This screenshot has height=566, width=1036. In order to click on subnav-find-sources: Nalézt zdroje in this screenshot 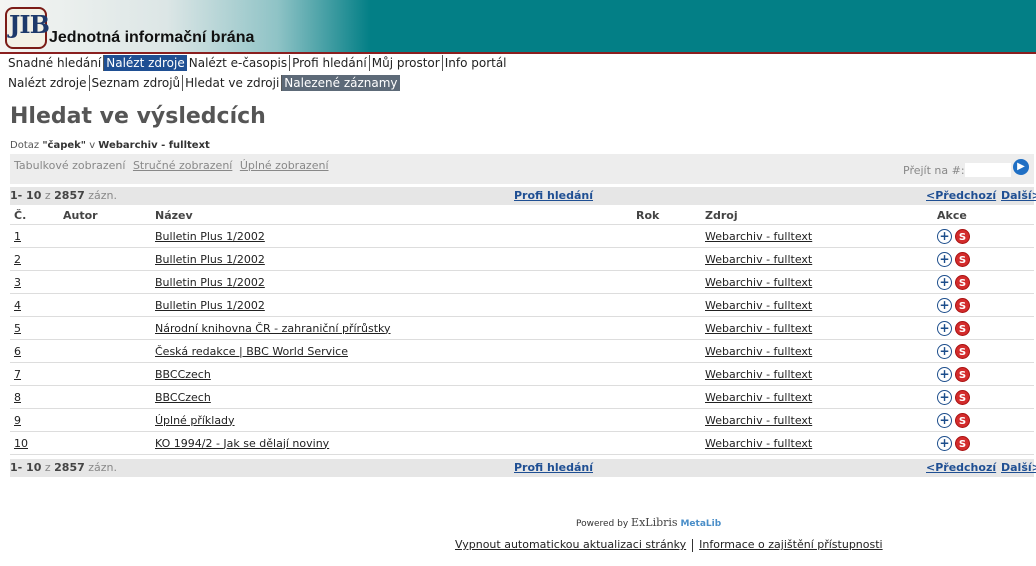, I will do `click(48, 83)`.